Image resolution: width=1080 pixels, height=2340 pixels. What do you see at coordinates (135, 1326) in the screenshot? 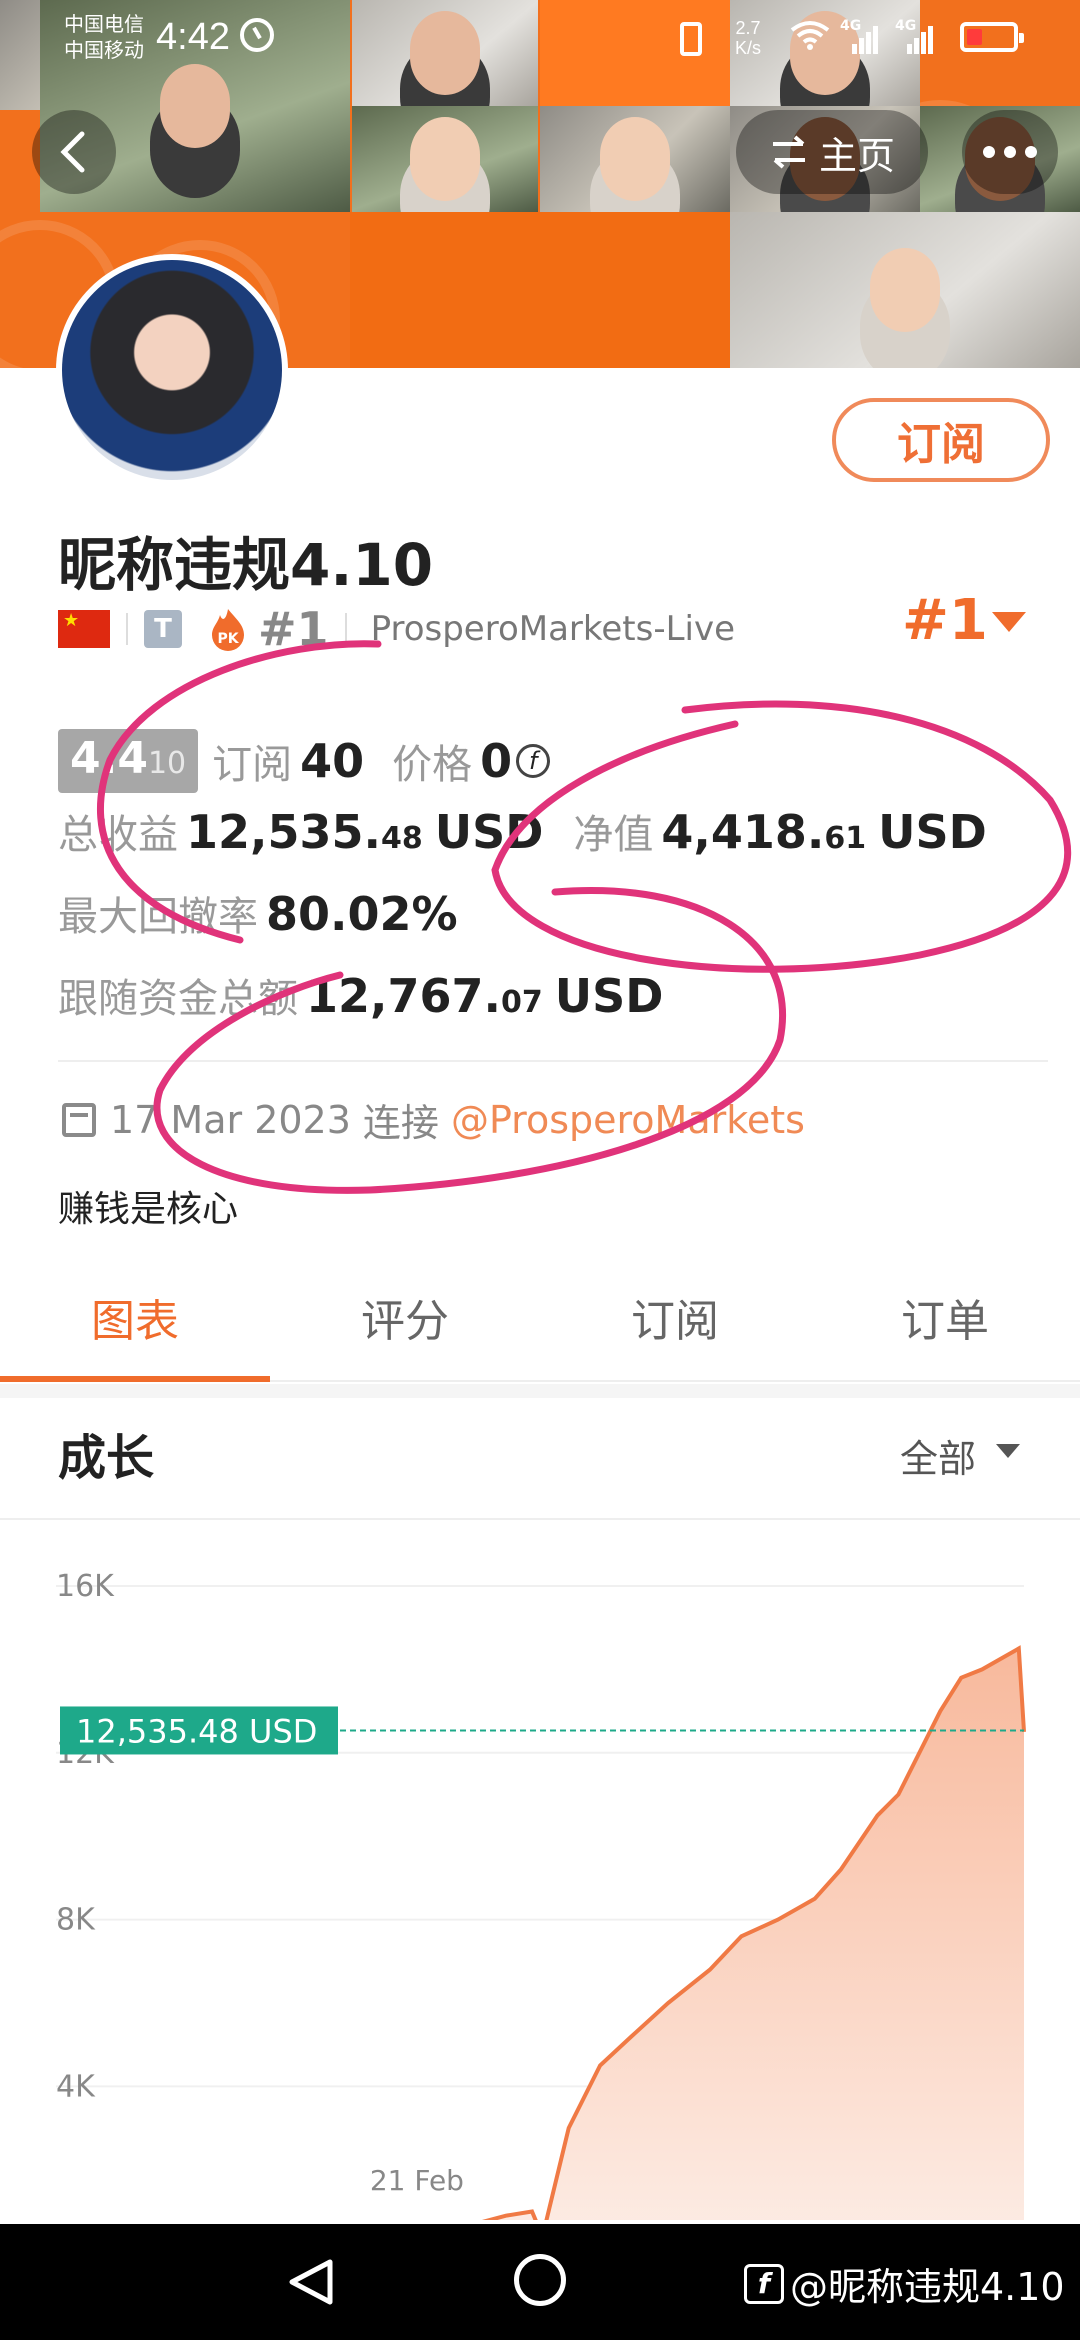
I see `tab-chart: 图表` at bounding box center [135, 1326].